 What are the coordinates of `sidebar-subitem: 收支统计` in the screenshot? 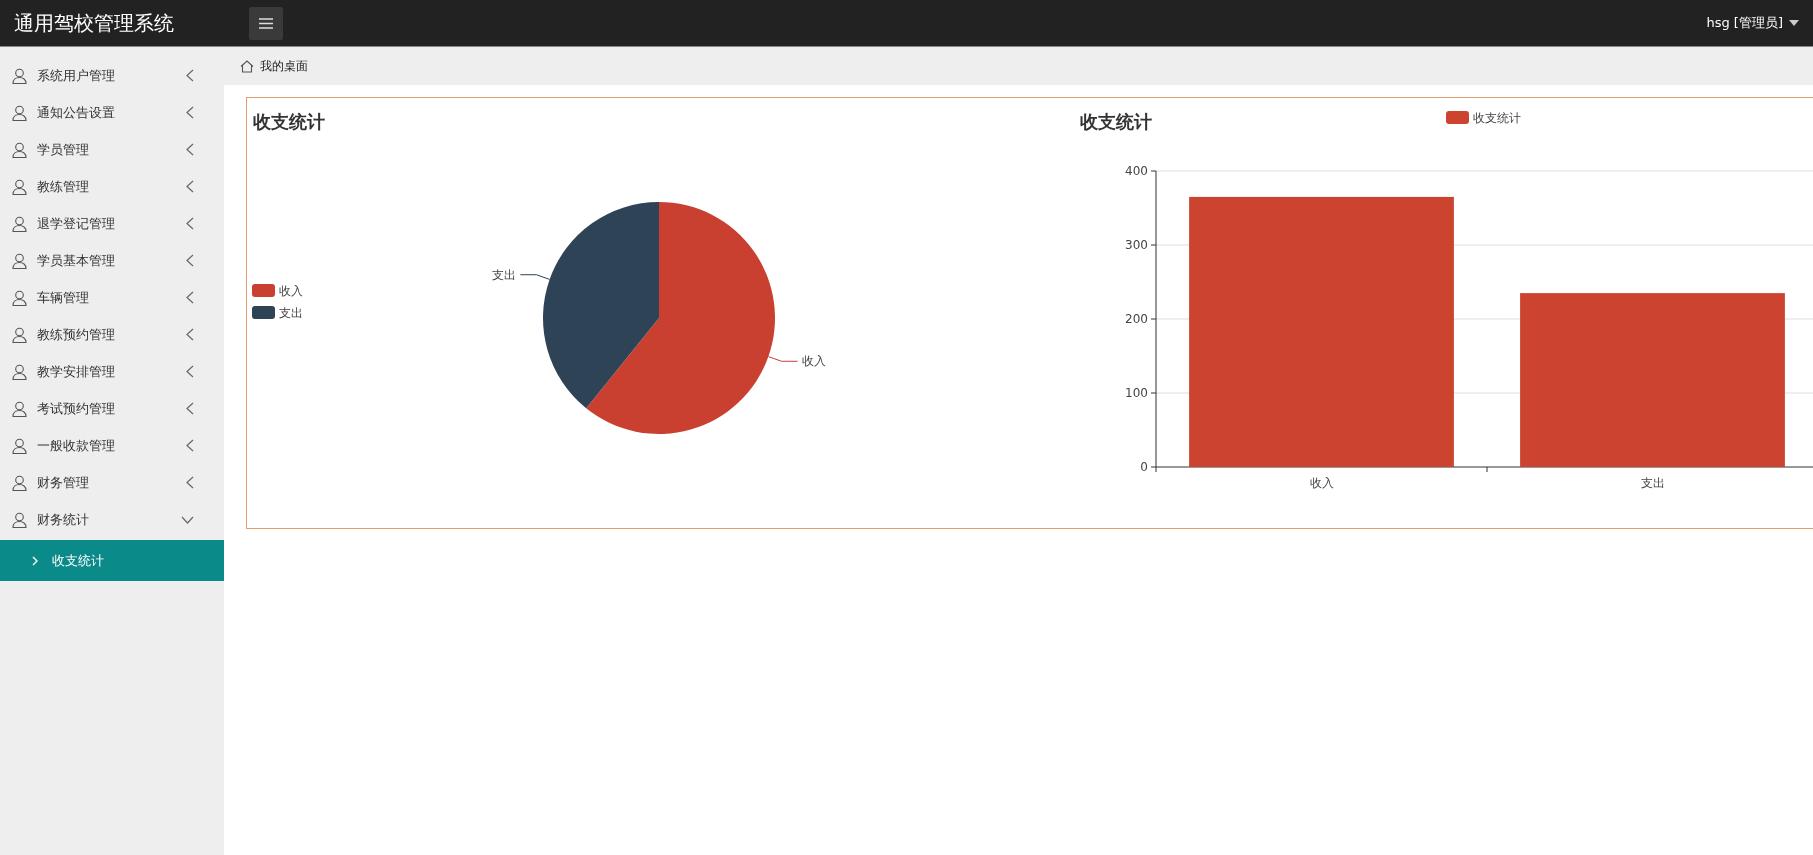 It's located at (112, 560).